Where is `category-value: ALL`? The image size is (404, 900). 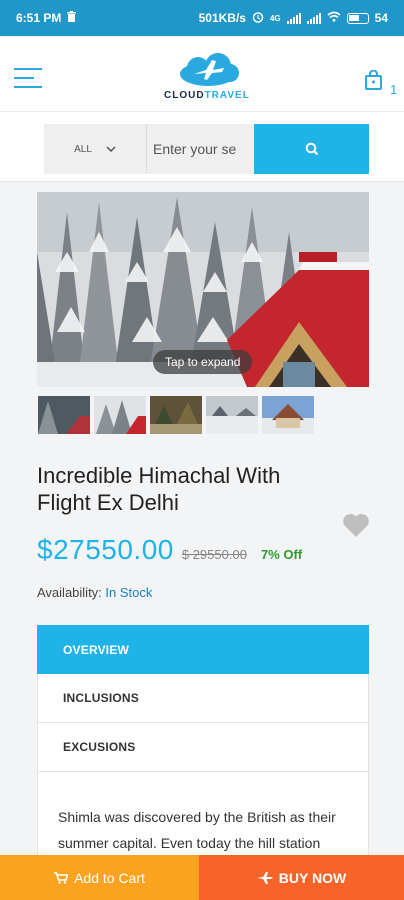 category-value: ALL is located at coordinates (83, 149).